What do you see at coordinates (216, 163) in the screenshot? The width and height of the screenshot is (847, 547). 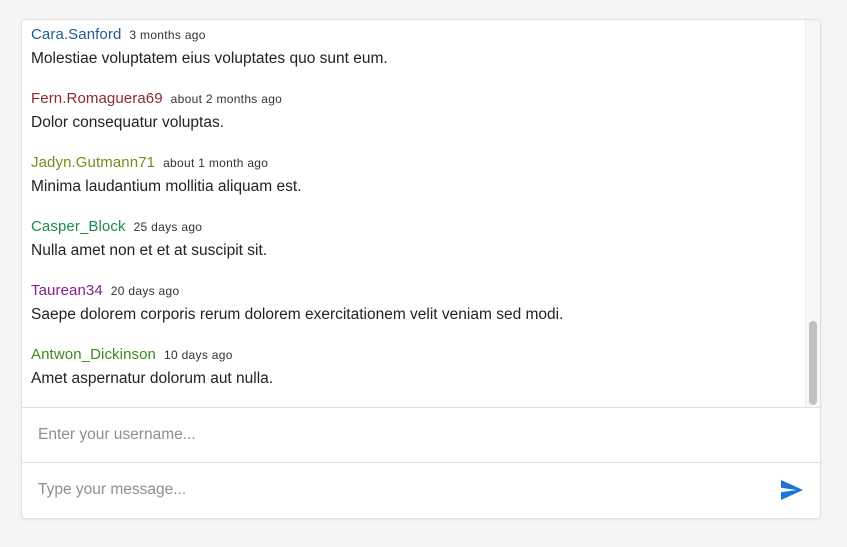 I see `message-time: about 1 month ago` at bounding box center [216, 163].